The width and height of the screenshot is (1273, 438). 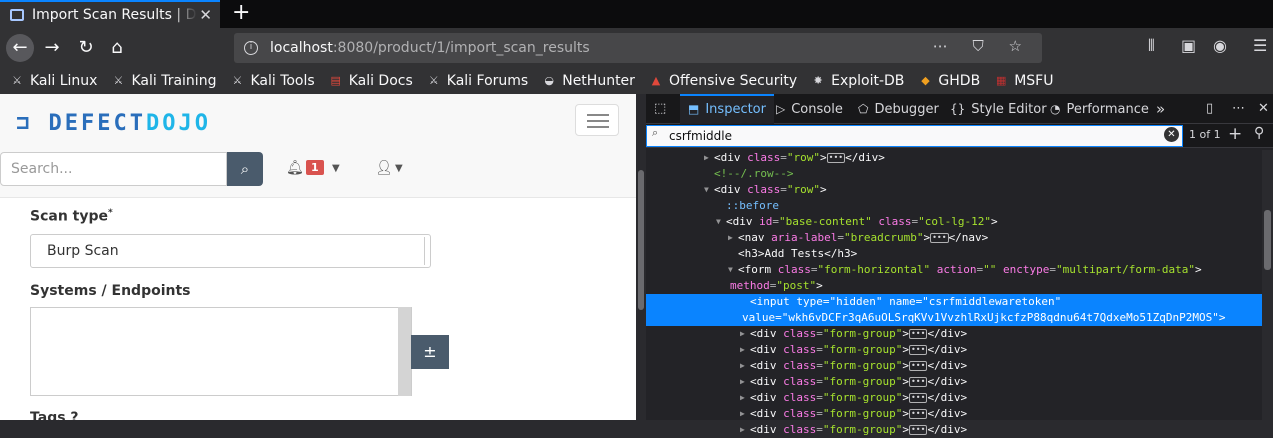 I want to click on library-icon: ⫴, so click(x=1151, y=46).